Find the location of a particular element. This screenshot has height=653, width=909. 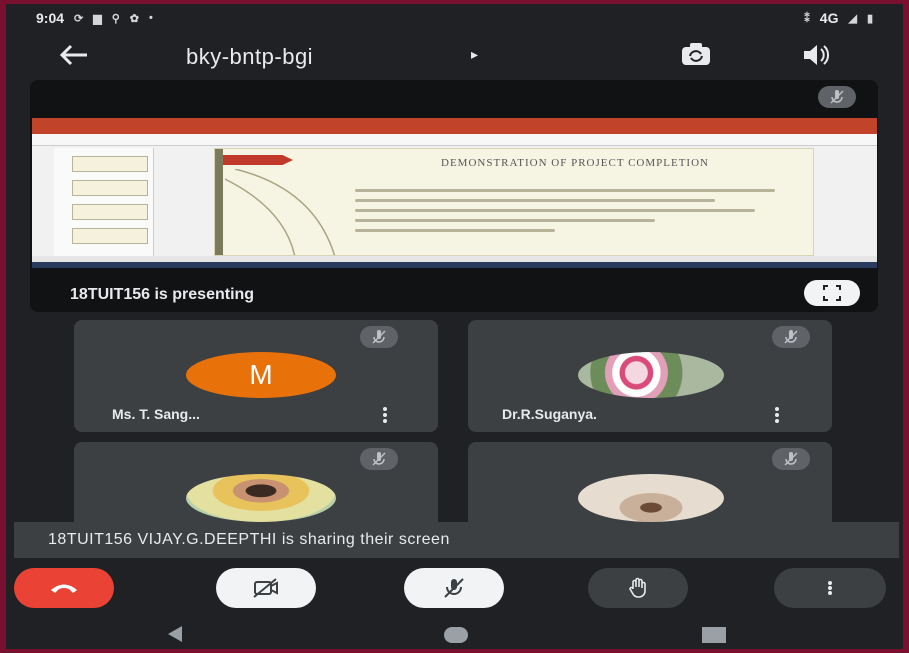

fullscreen-icon is located at coordinates (832, 293).